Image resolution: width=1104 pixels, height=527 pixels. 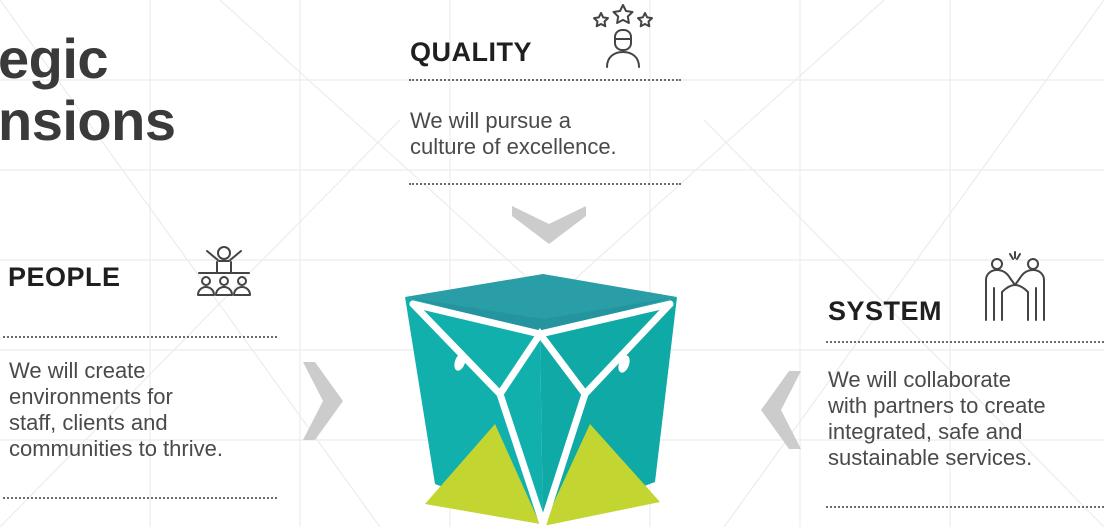 I want to click on system-divider-bottom, so click(x=965, y=507).